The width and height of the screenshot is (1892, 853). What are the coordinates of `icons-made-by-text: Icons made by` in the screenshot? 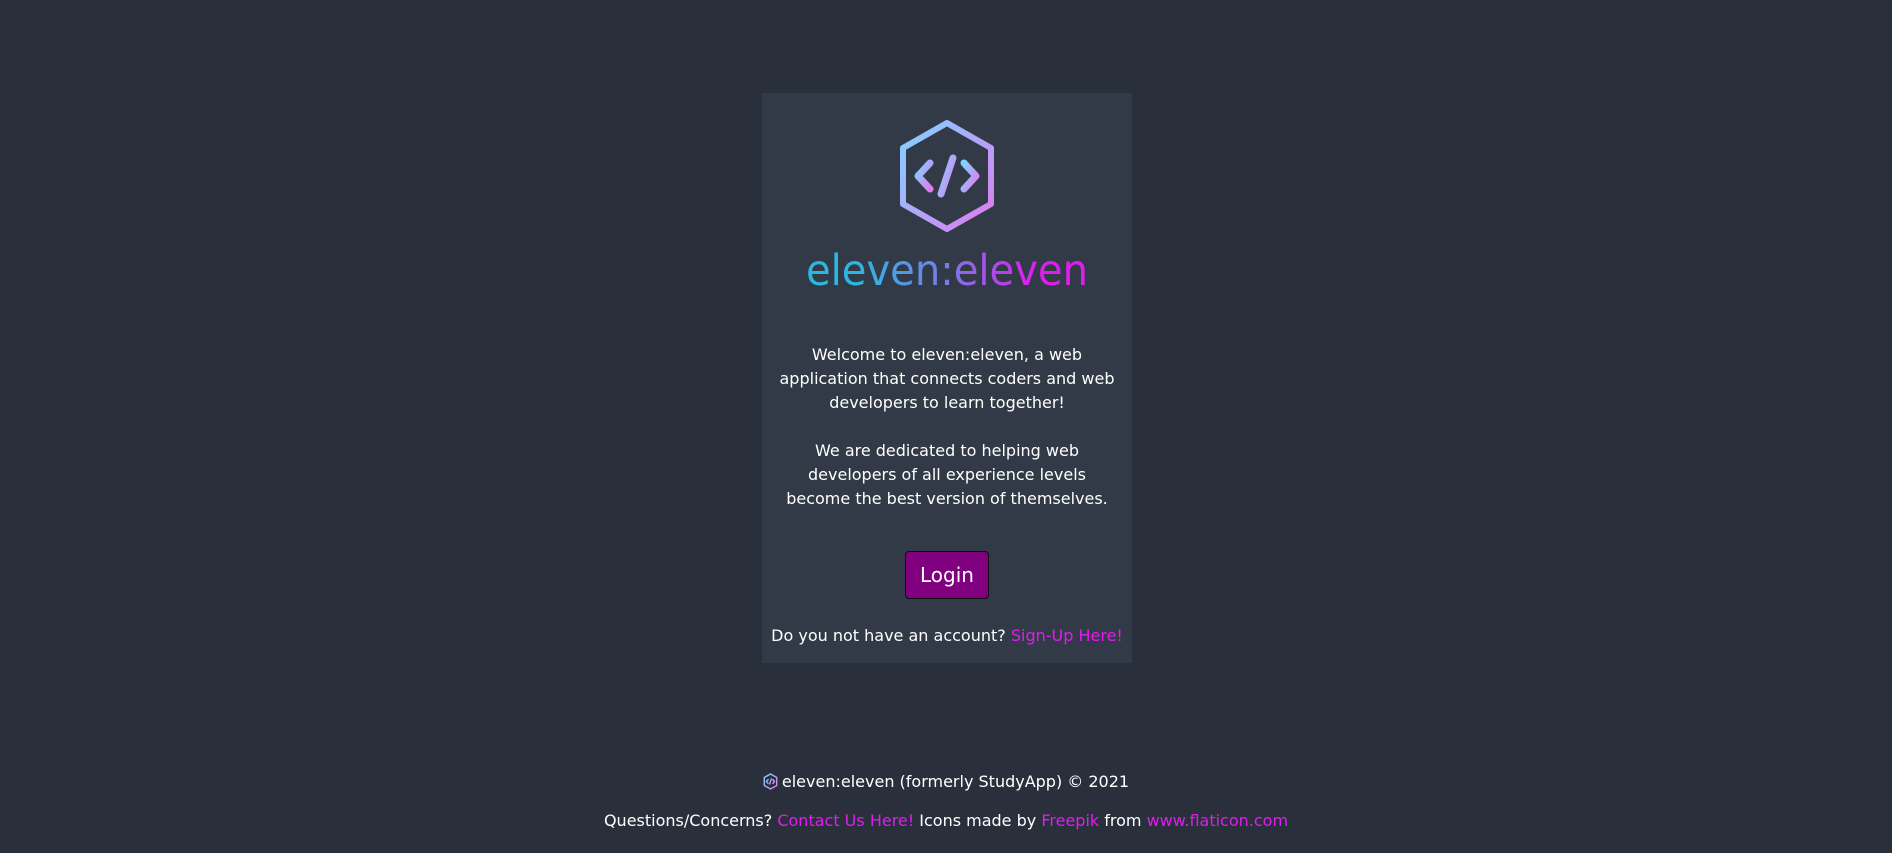 It's located at (978, 820).